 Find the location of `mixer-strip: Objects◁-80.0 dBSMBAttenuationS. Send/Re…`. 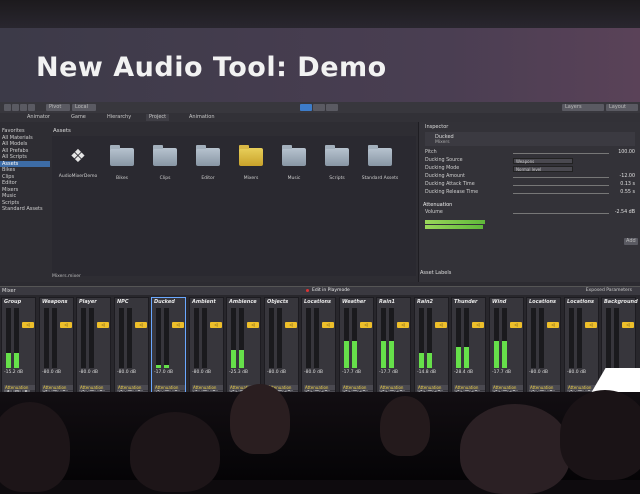

mixer-strip: Objects◁-80.0 dBSMBAttenuationS. Send/Re… is located at coordinates (281, 347).